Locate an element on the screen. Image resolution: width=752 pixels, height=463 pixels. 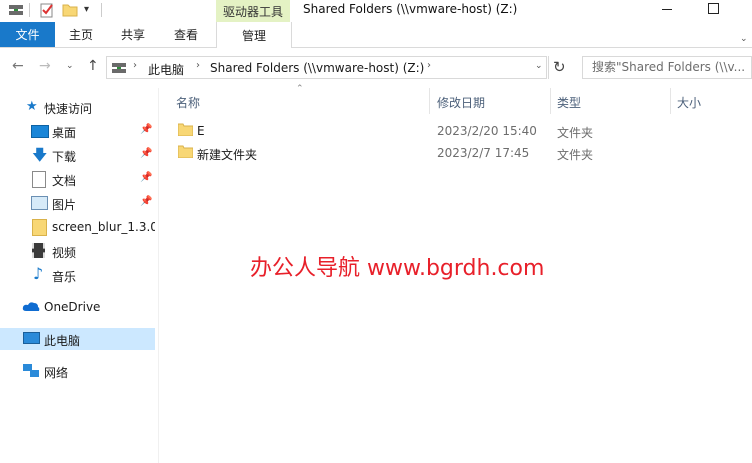
sidebar-item-label: 图片 is located at coordinates (64, 205).